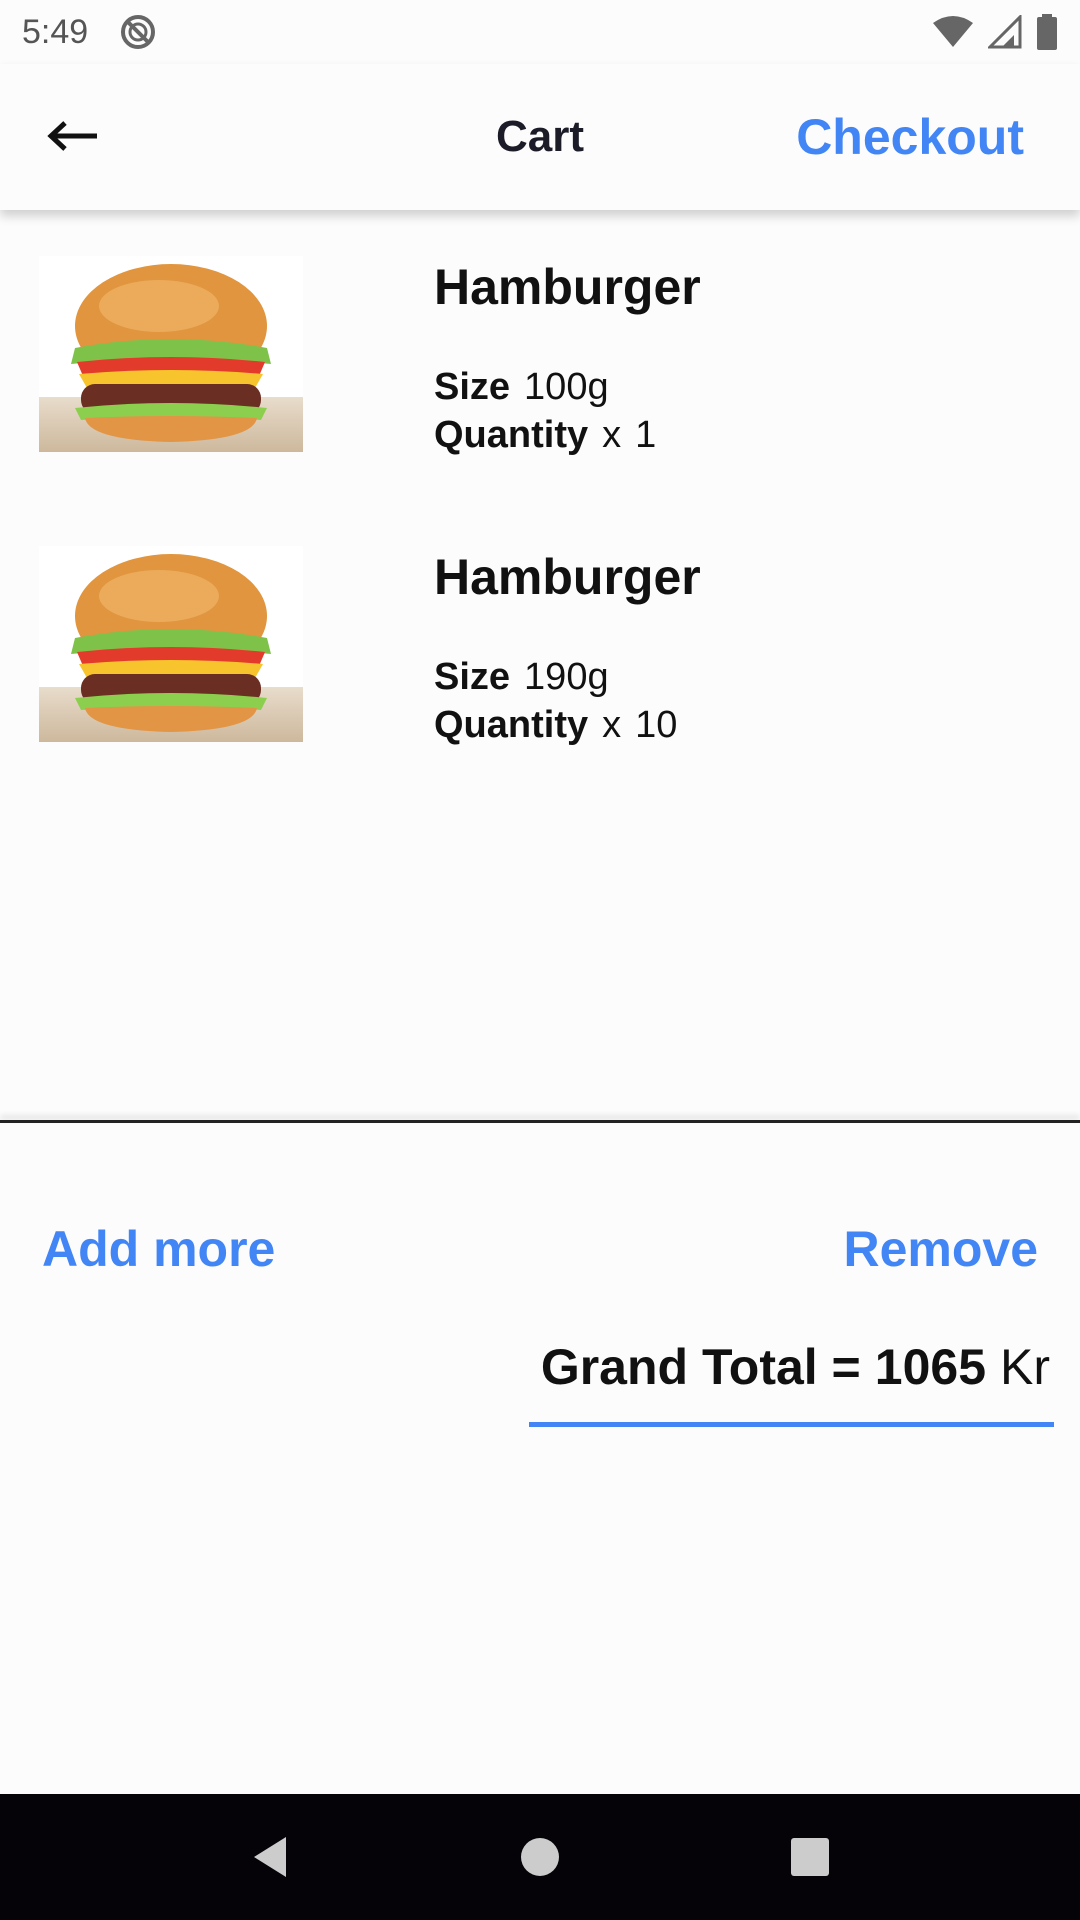  Describe the element at coordinates (540, 32) in the screenshot. I see `status-bar: 5:49` at that location.